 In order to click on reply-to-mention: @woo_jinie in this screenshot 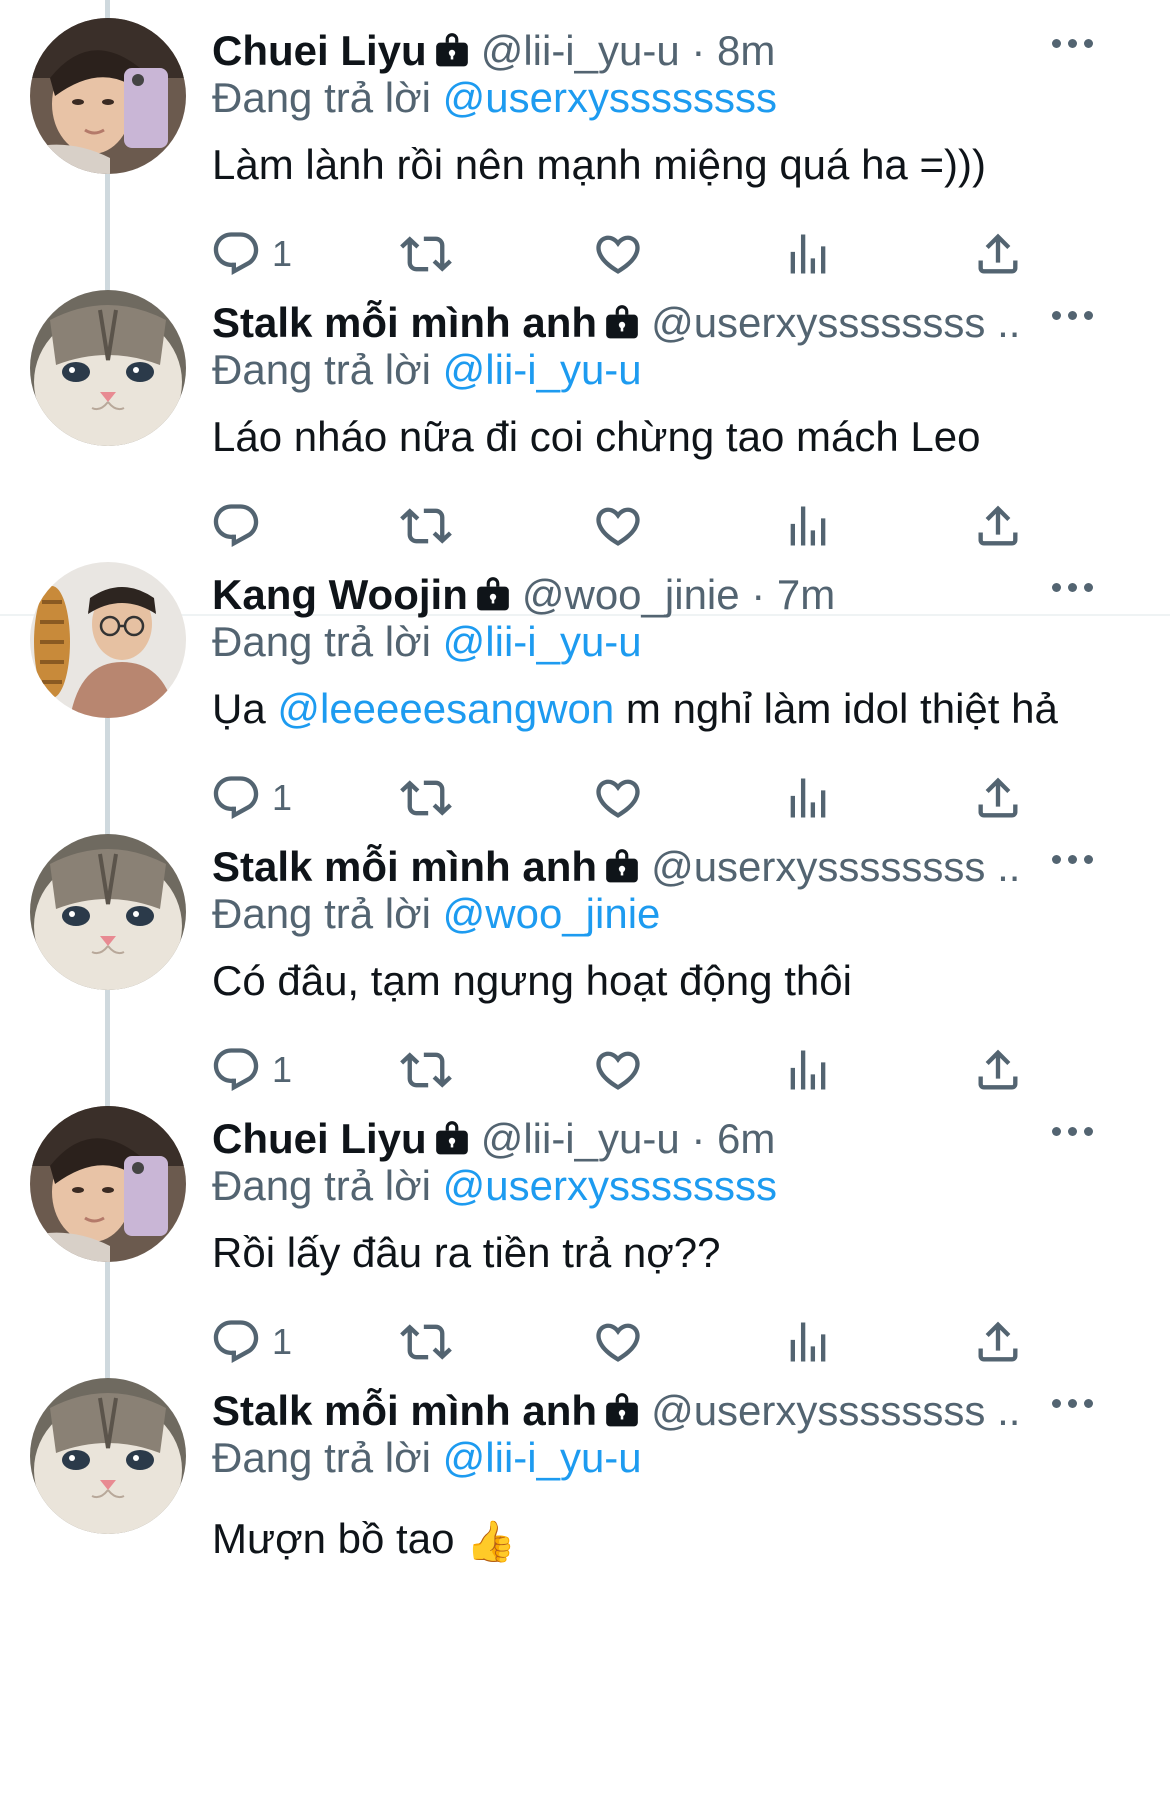, I will do `click(552, 913)`.